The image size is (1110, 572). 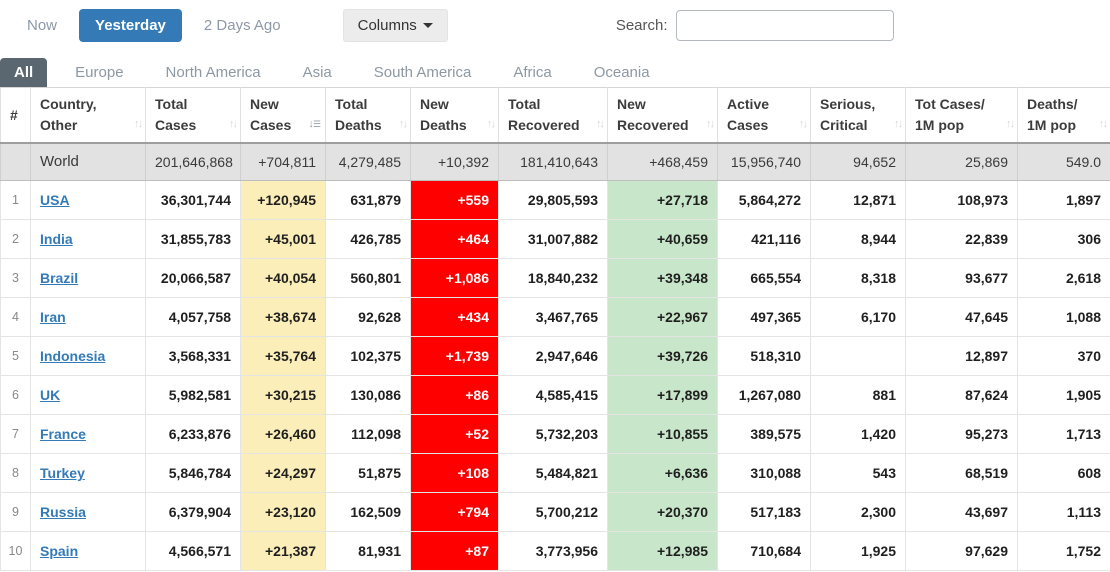 What do you see at coordinates (454, 115) in the screenshot?
I see `column-header-new_deaths: New Deaths ↑↓` at bounding box center [454, 115].